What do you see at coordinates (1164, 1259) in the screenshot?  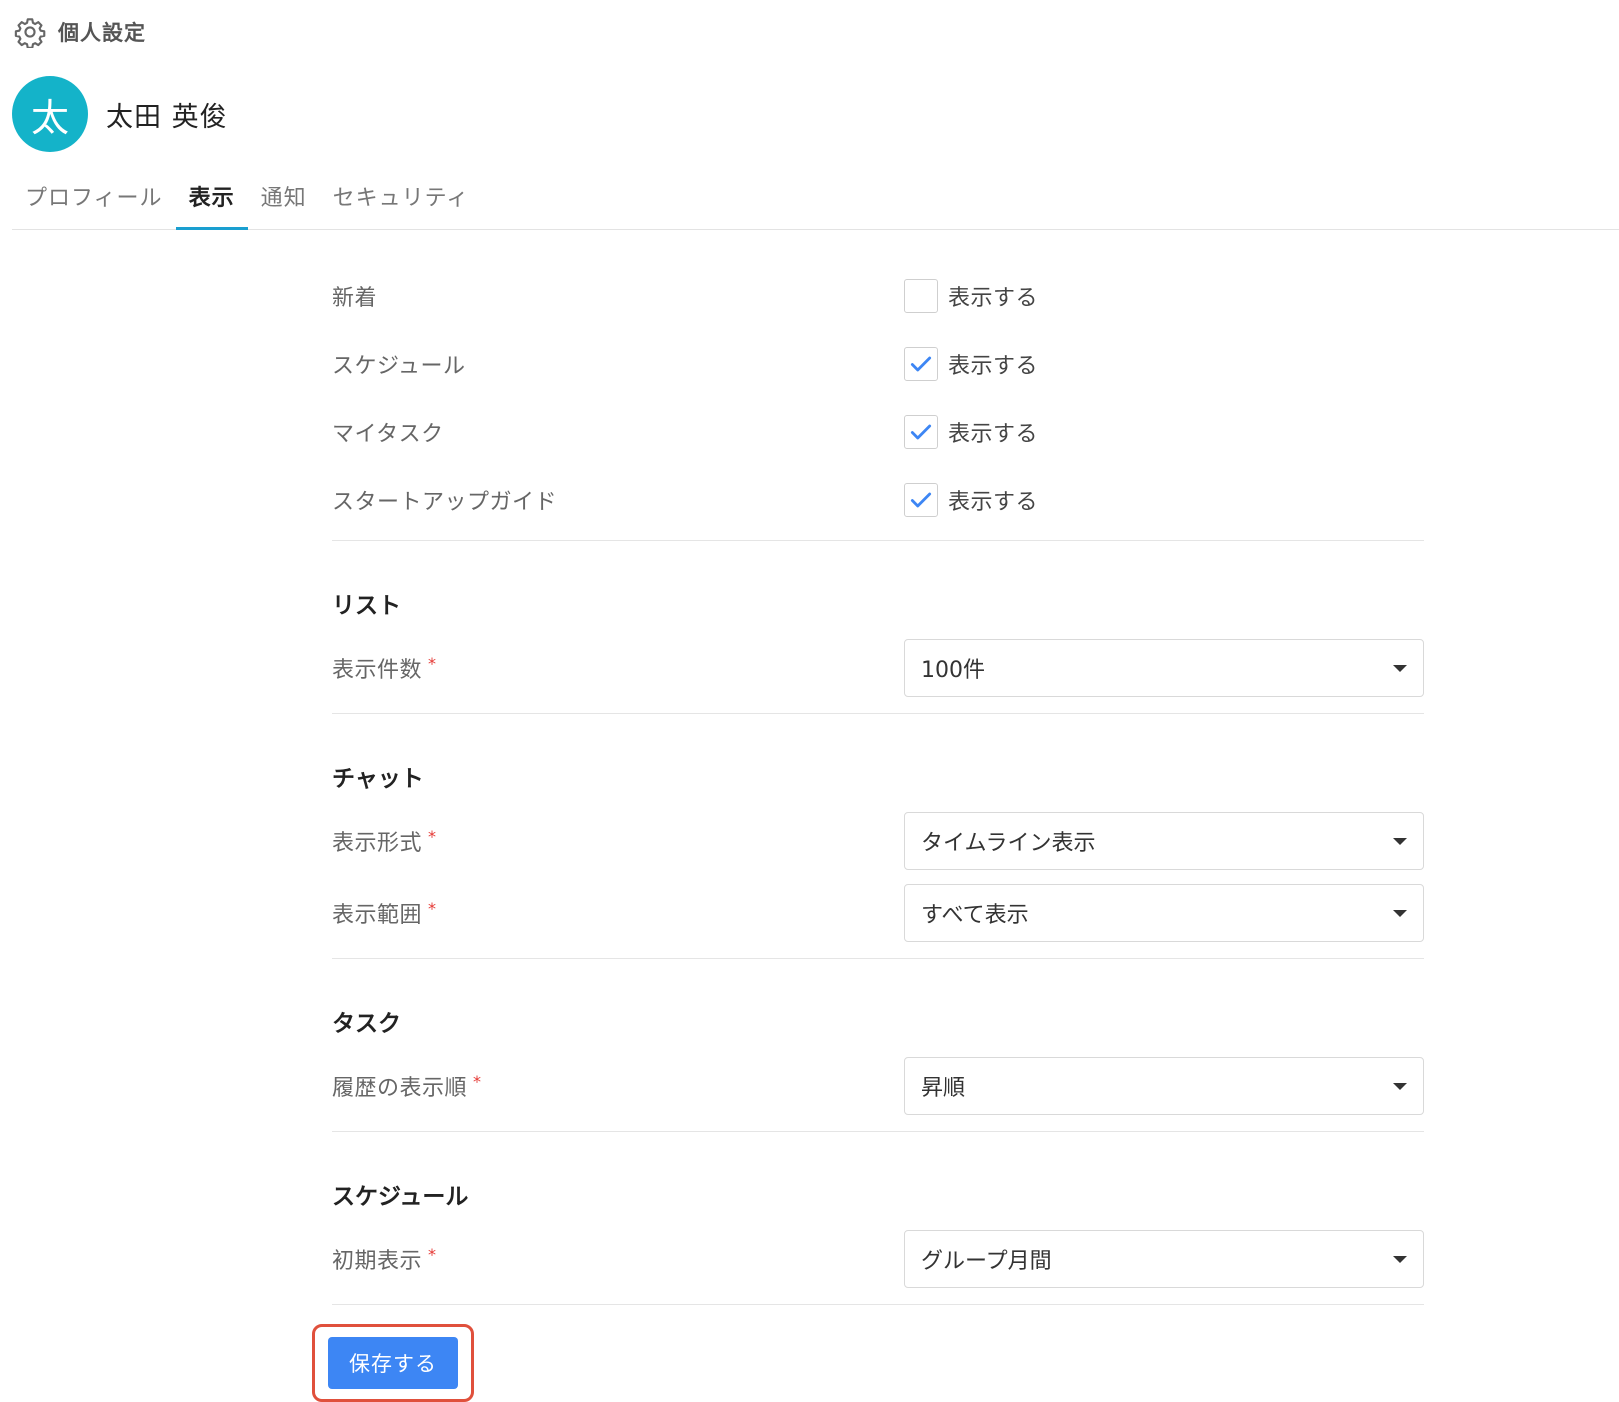 I see `schedule-initial-select: グループ月間` at bounding box center [1164, 1259].